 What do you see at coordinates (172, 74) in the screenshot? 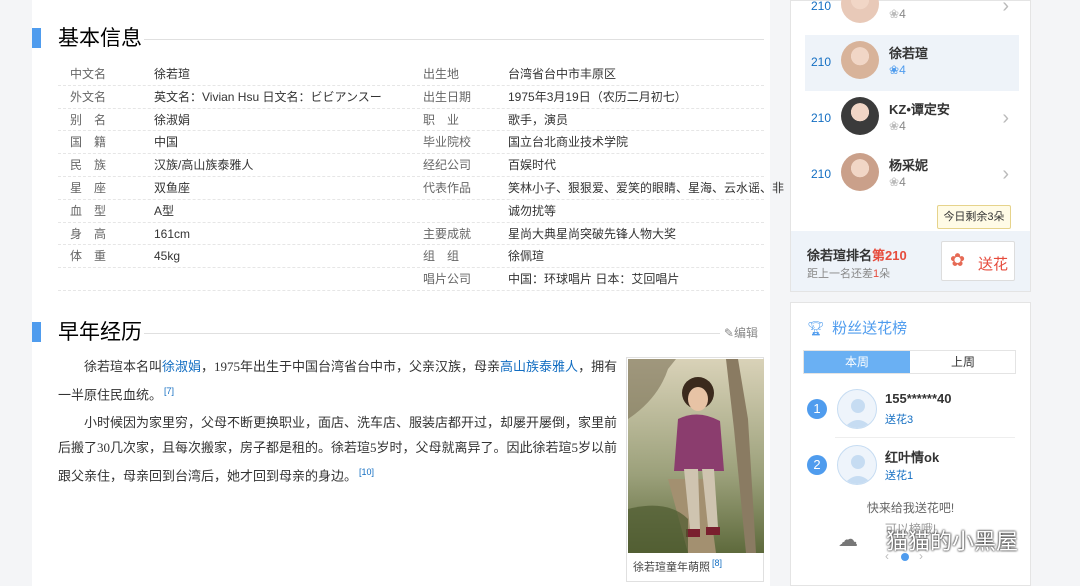
I see `info-value: 徐若瑄` at bounding box center [172, 74].